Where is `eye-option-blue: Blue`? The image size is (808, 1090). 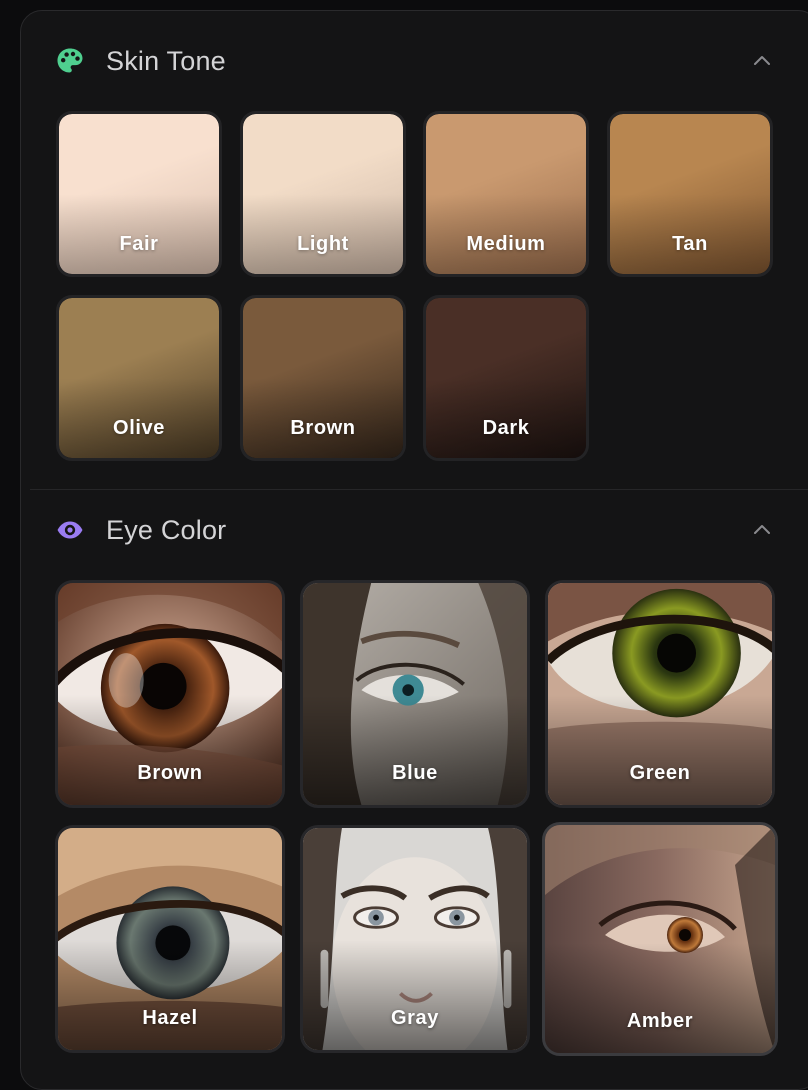
eye-option-blue: Blue is located at coordinates (415, 694).